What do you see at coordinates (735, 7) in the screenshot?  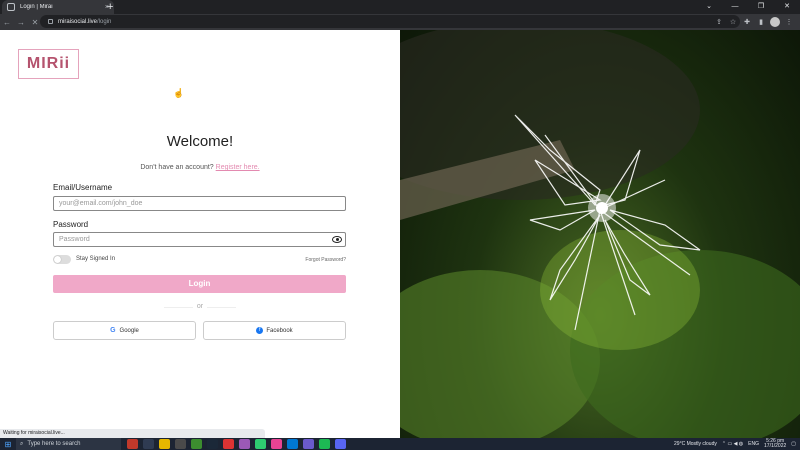 I see `minimize-button: —` at bounding box center [735, 7].